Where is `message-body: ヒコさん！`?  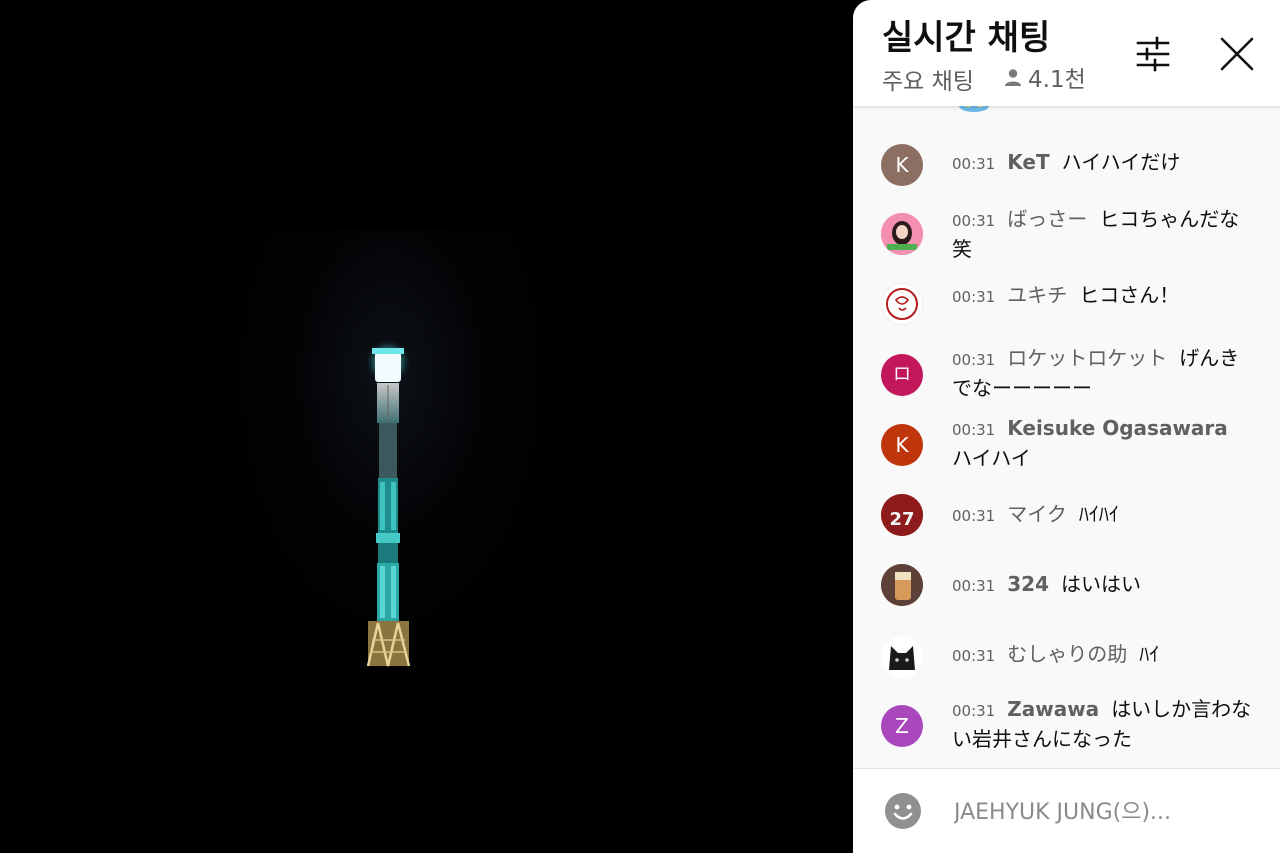 message-body: ヒコさん！ is located at coordinates (1129, 295).